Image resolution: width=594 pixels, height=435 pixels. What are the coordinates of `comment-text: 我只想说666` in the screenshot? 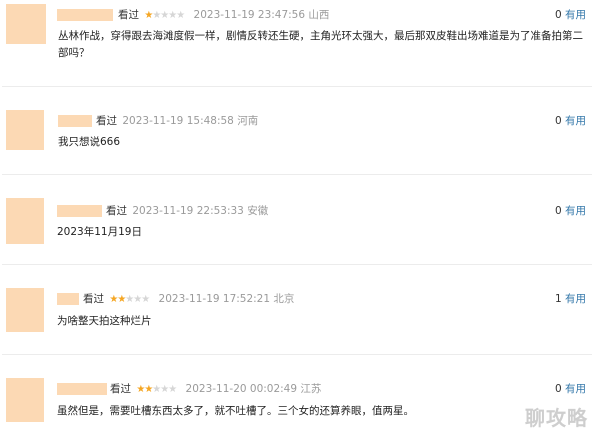 It's located at (89, 142).